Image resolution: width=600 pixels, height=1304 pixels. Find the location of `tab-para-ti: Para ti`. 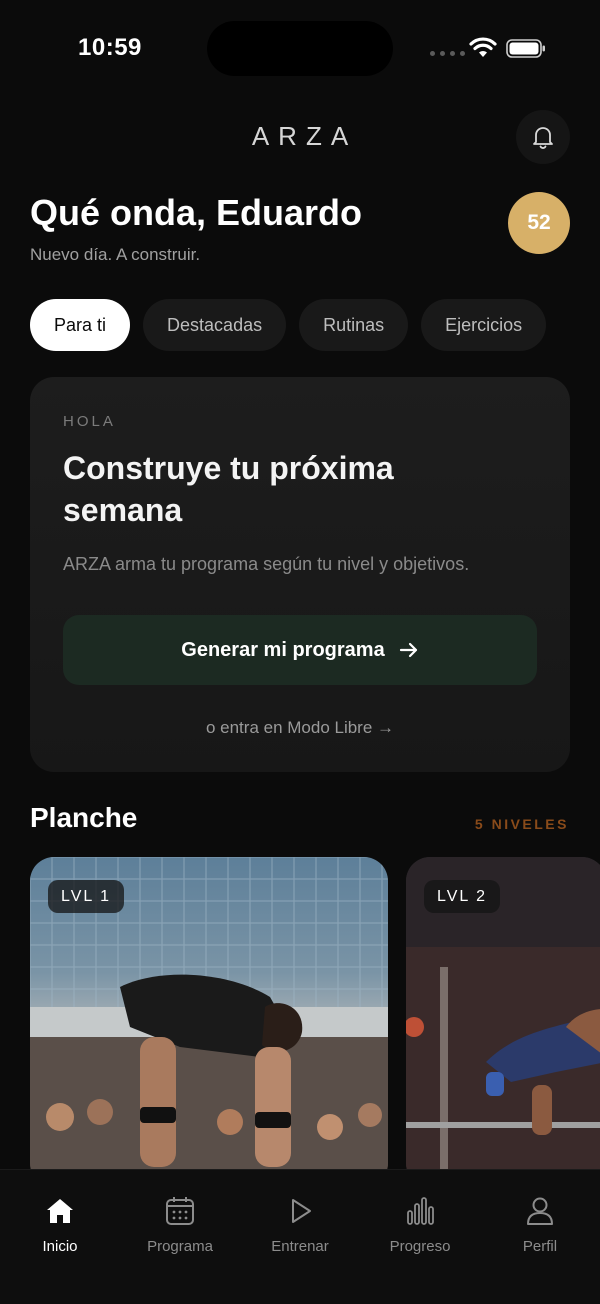

tab-para-ti: Para ti is located at coordinates (80, 325).